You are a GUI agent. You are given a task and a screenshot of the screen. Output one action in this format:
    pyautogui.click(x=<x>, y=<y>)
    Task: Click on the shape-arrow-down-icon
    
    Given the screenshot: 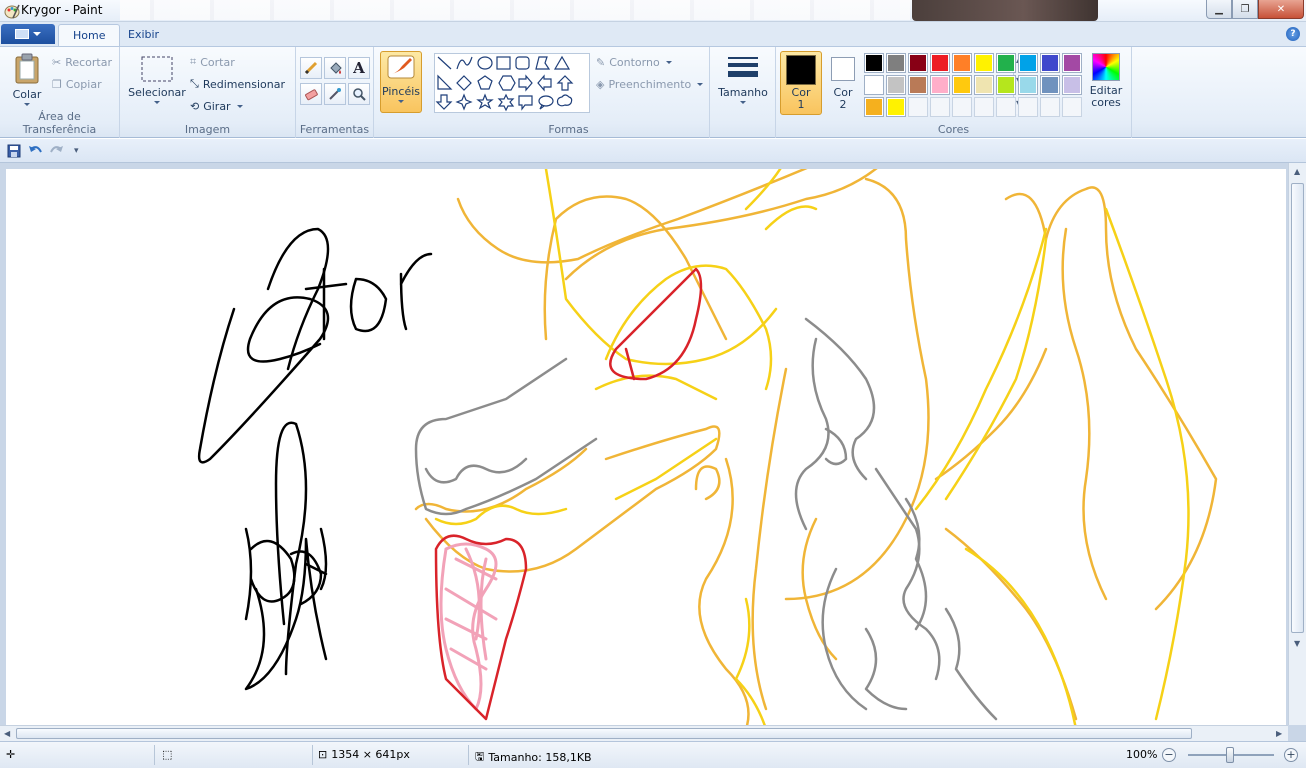 What is the action you would take?
    pyautogui.click(x=444, y=102)
    